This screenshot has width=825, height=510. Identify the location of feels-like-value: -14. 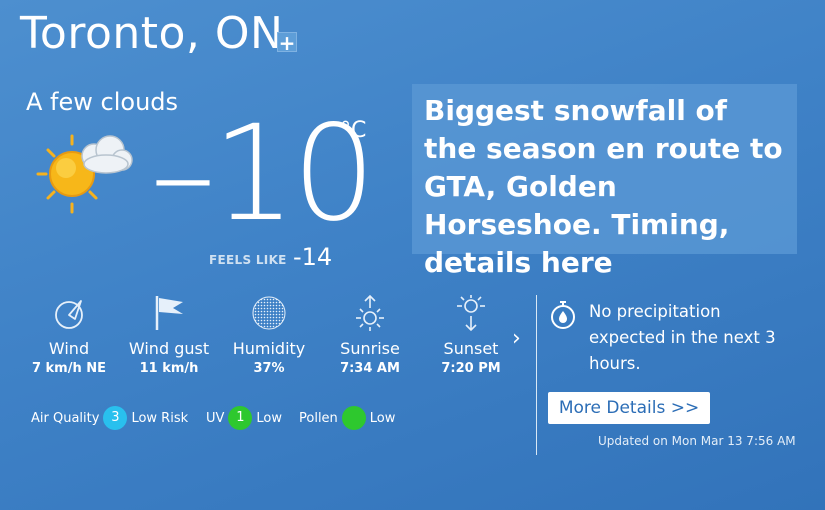
(313, 257).